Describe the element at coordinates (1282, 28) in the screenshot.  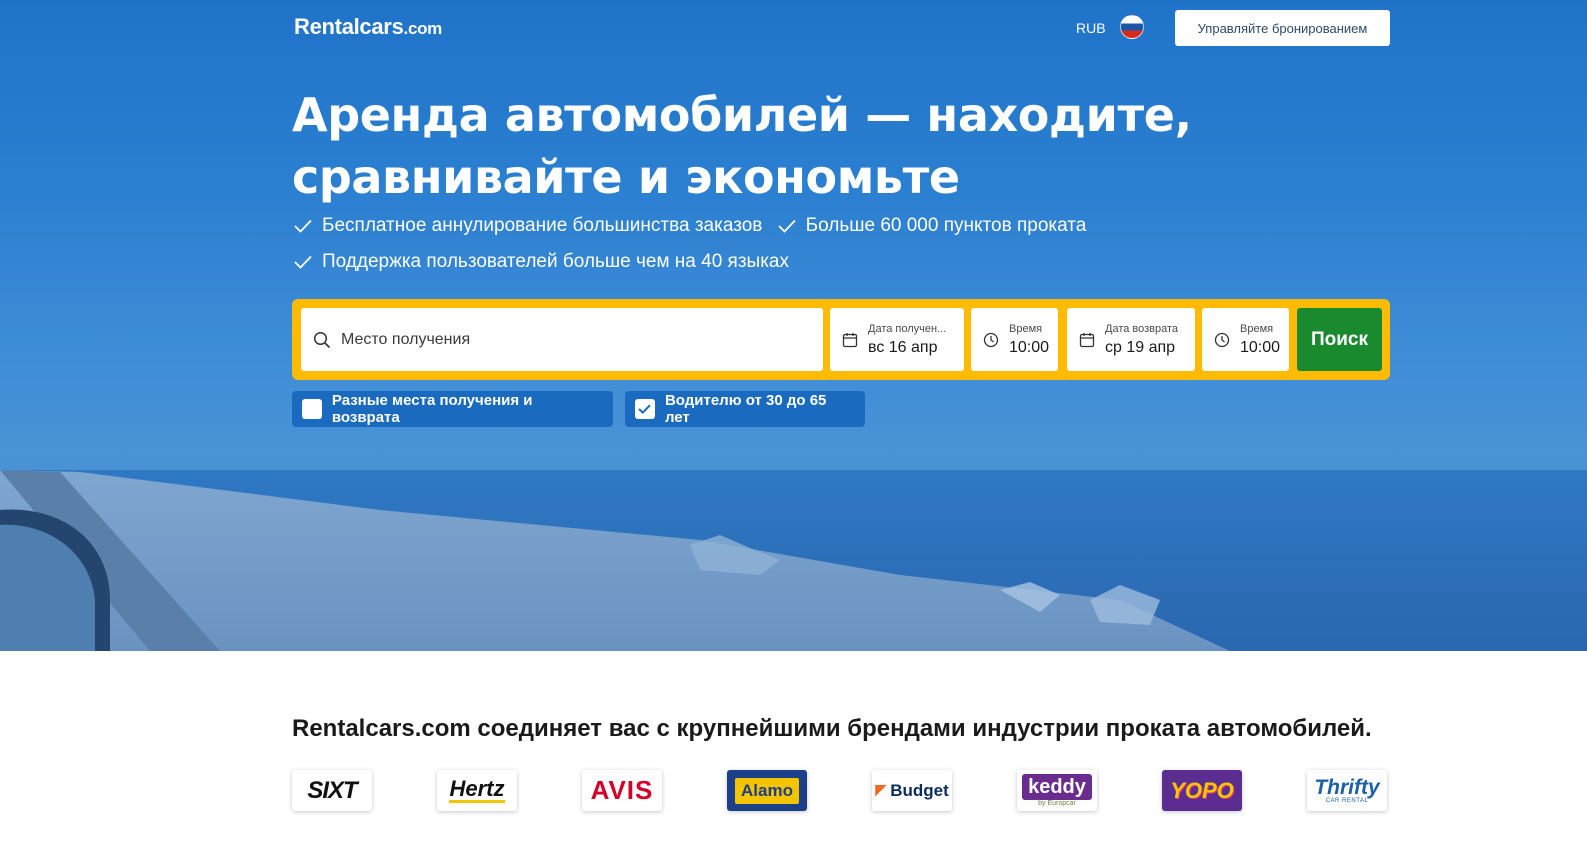
I see `manage-booking-button: Управляйте бронированием` at that location.